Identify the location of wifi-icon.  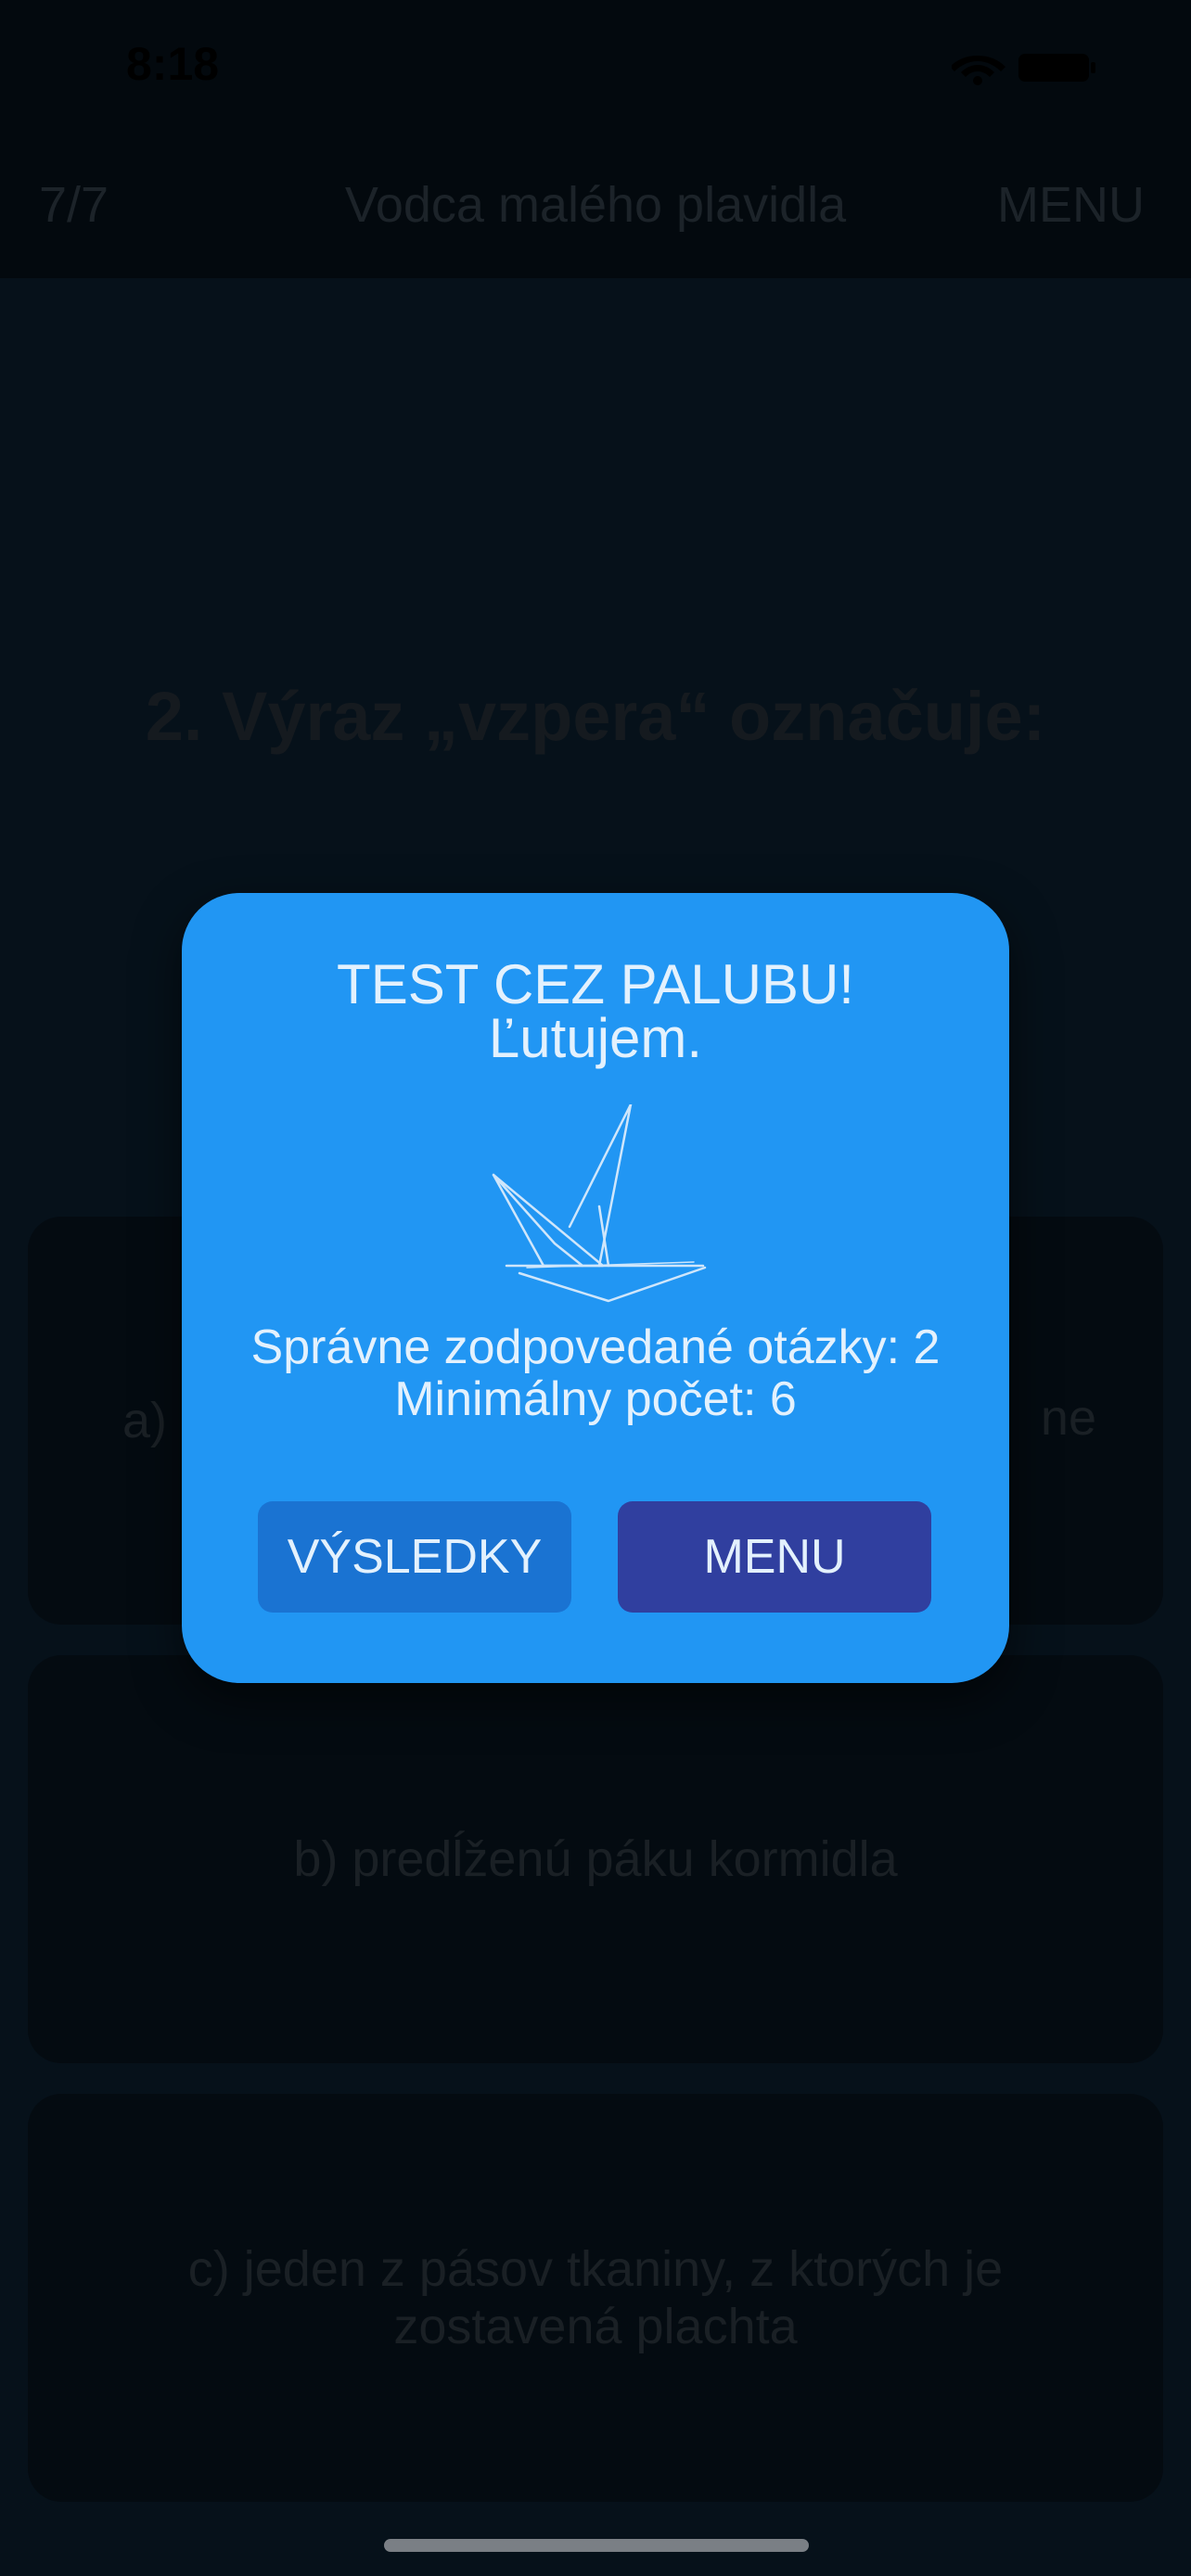
(978, 71).